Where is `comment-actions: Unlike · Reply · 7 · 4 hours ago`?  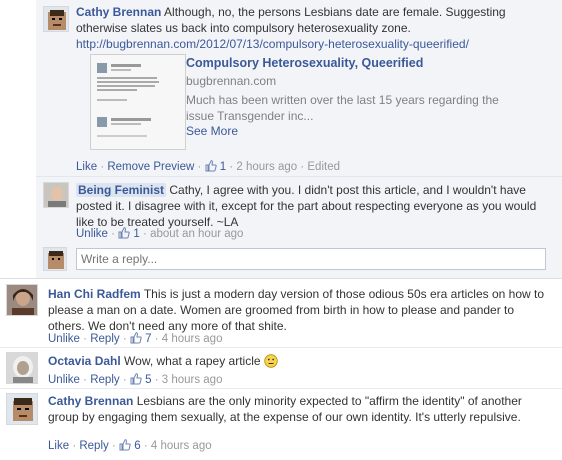
comment-actions: Unlike · Reply · 7 · 4 hours ago is located at coordinates (135, 338).